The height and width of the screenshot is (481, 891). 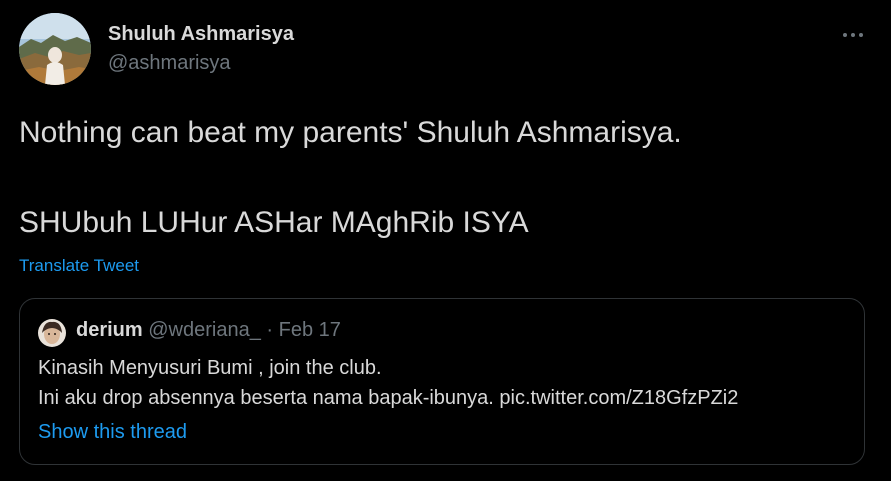 I want to click on quoted-text-line-1: Kinasih Menyusuri Bumi , join the club., so click(x=210, y=368).